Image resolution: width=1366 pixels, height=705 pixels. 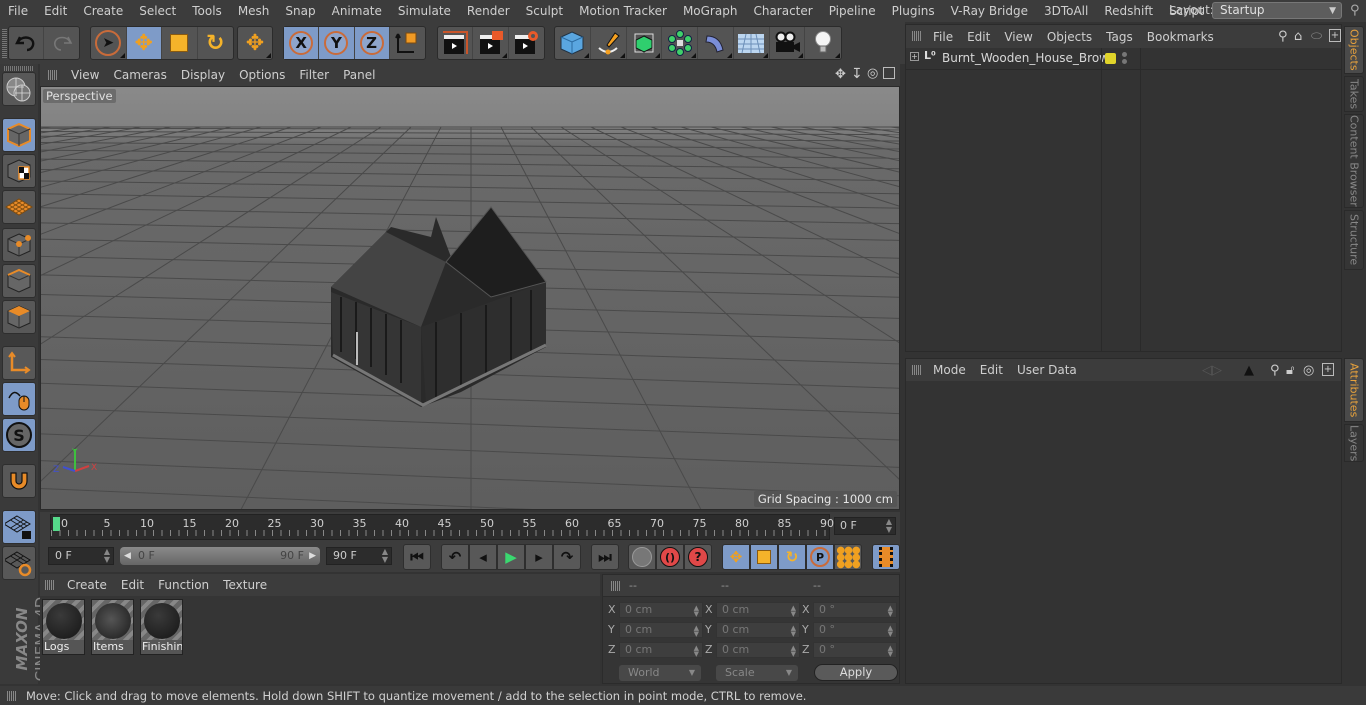 I want to click on next-frame-button: ▸, so click(x=539, y=557).